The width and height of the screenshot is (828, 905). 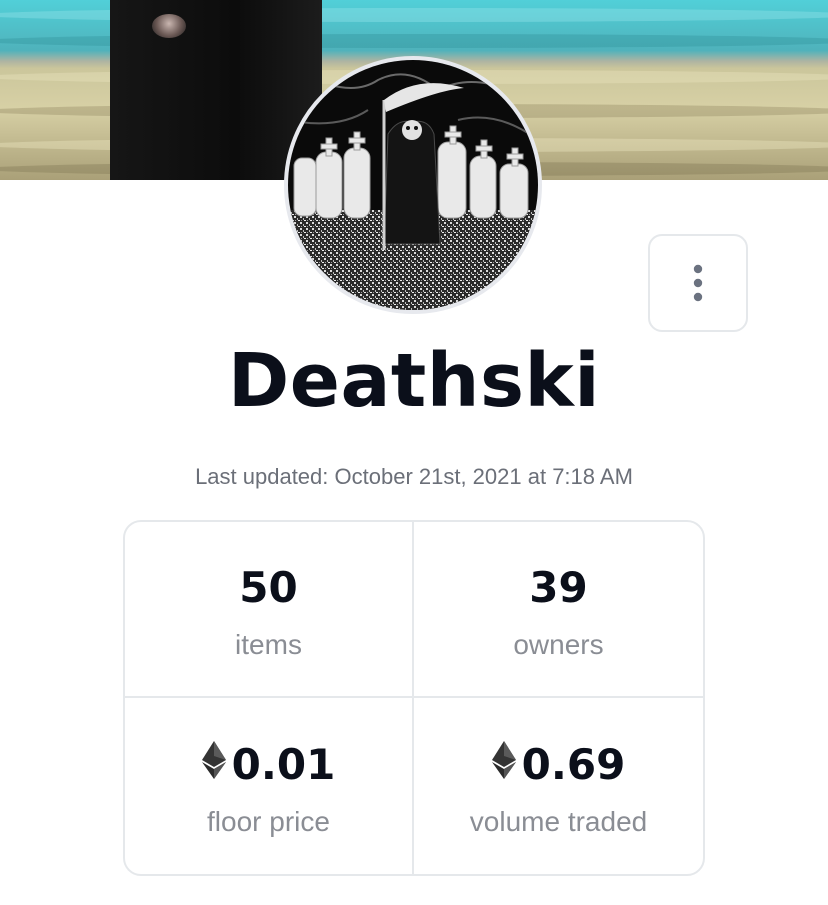 What do you see at coordinates (558, 587) in the screenshot?
I see `stat-value: 39` at bounding box center [558, 587].